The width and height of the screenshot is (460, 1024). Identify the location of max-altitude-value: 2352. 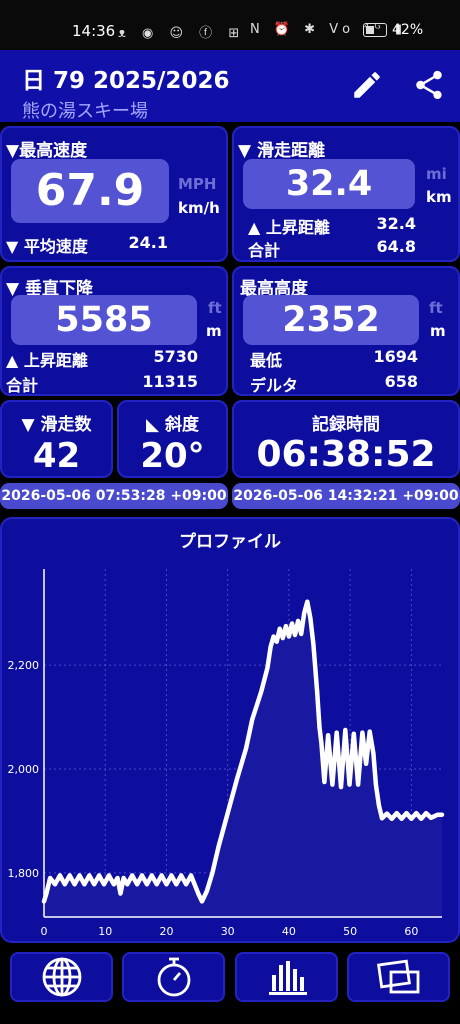
(331, 320).